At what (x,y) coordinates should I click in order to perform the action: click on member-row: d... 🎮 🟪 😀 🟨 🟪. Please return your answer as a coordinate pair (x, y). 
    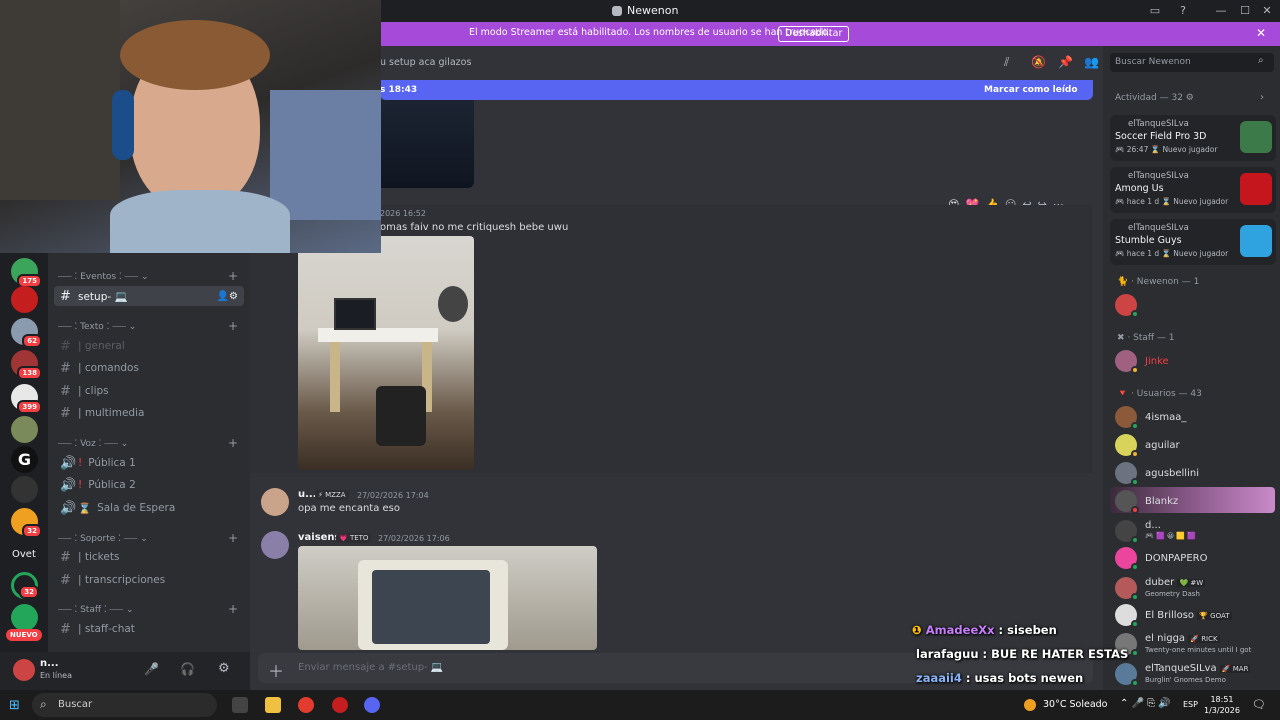
    Looking at the image, I should click on (1195, 531).